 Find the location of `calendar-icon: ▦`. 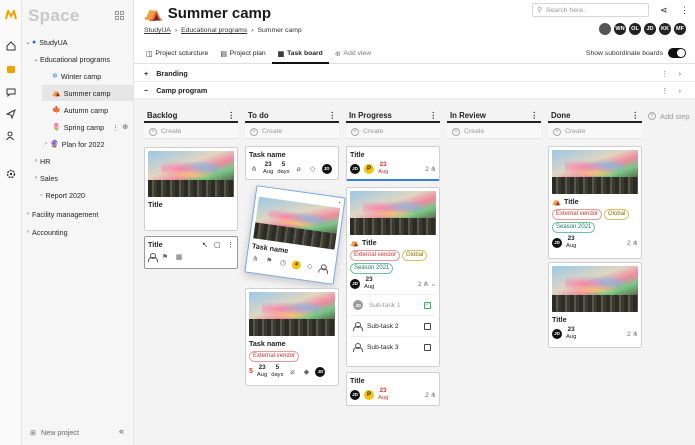

calendar-icon: ▦ is located at coordinates (179, 257).